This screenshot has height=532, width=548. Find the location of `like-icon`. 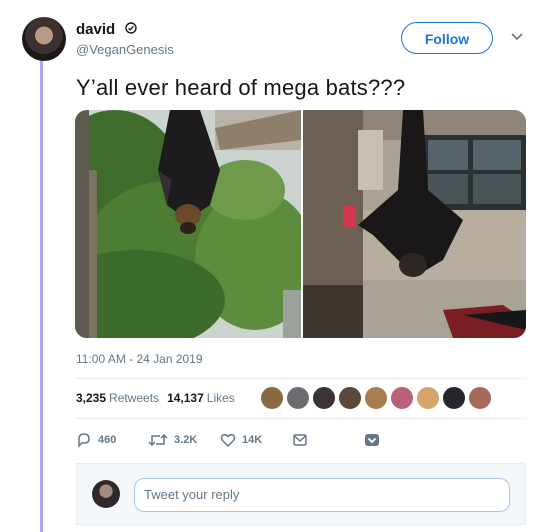

like-icon is located at coordinates (228, 440).